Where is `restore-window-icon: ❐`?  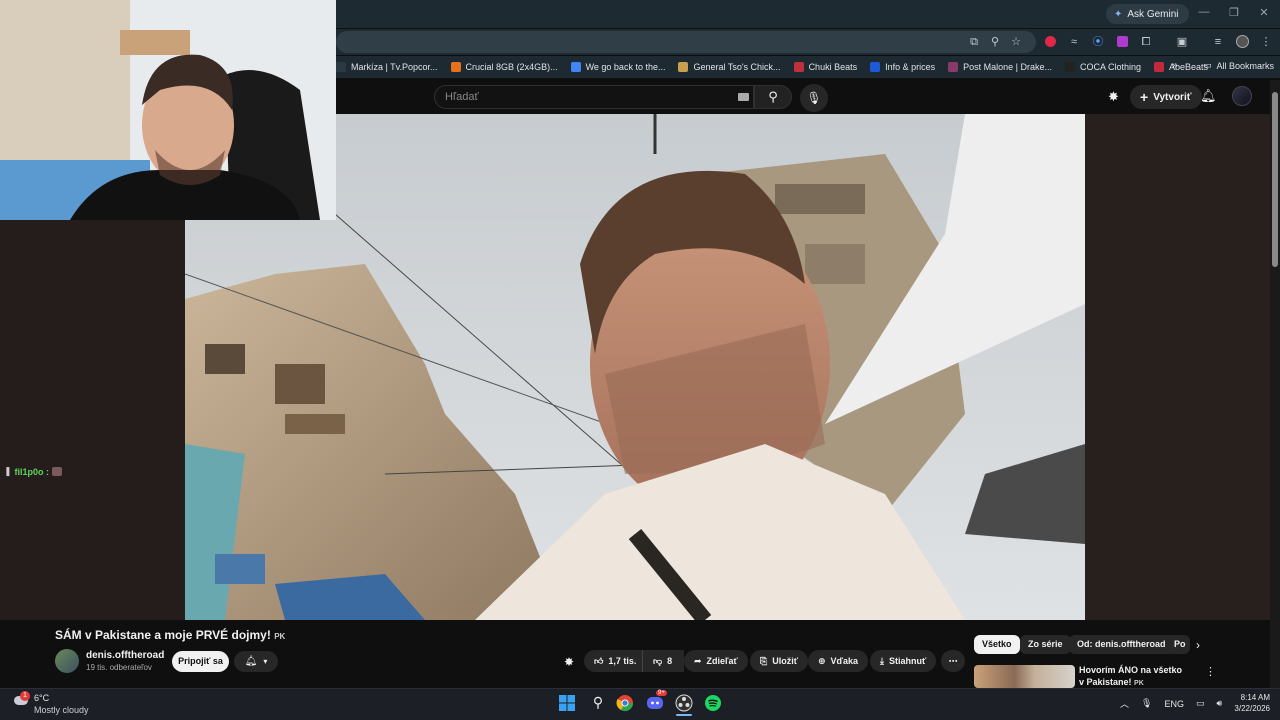 restore-window-icon: ❐ is located at coordinates (1234, 12).